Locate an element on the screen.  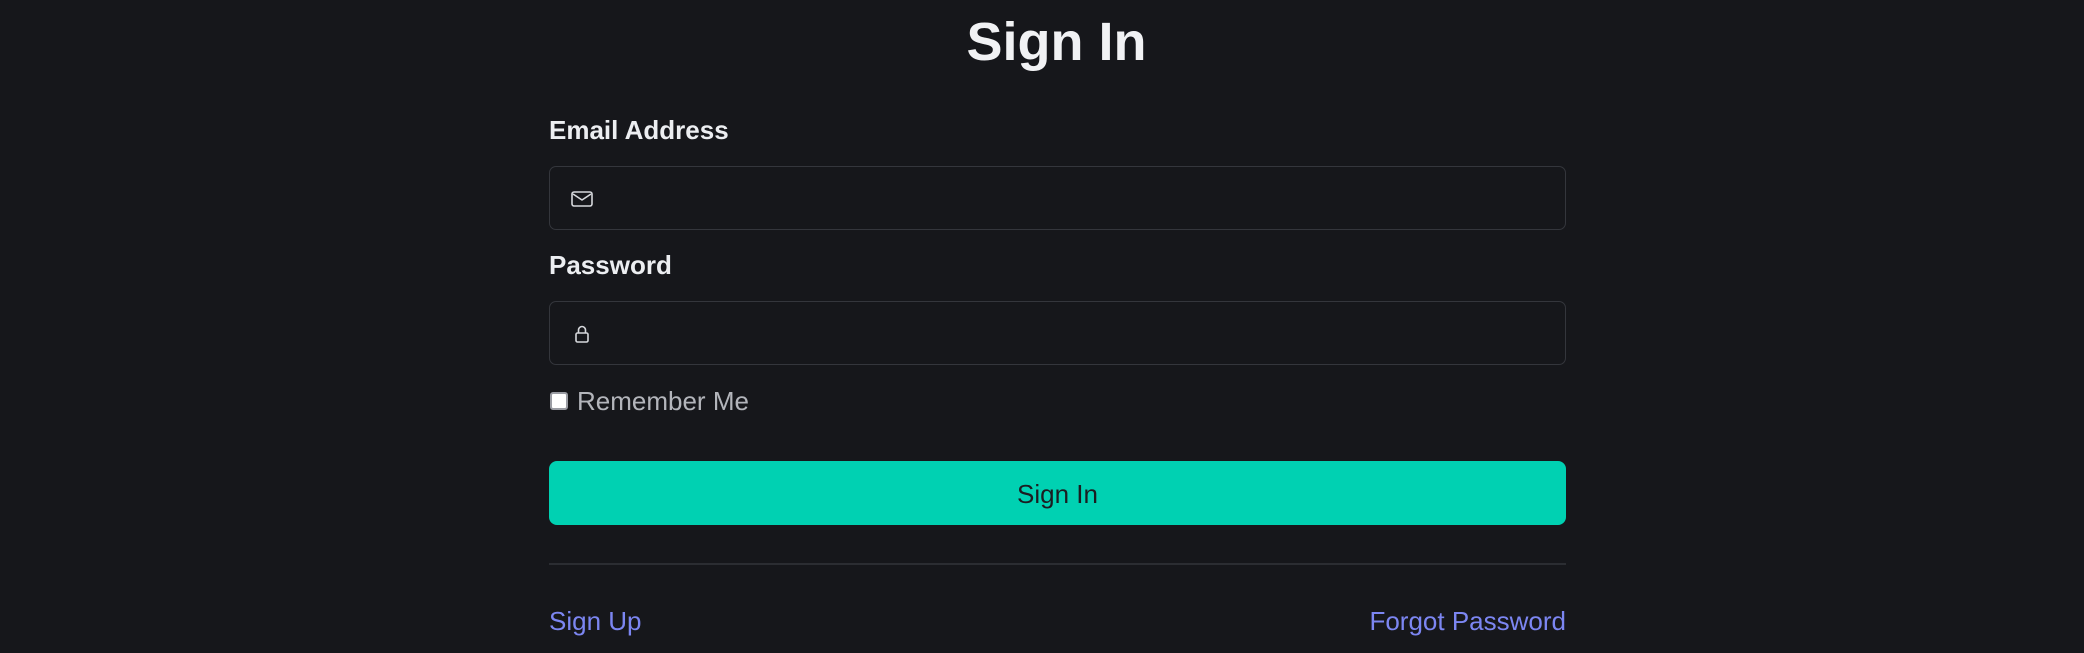
email-input is located at coordinates (1082, 199).